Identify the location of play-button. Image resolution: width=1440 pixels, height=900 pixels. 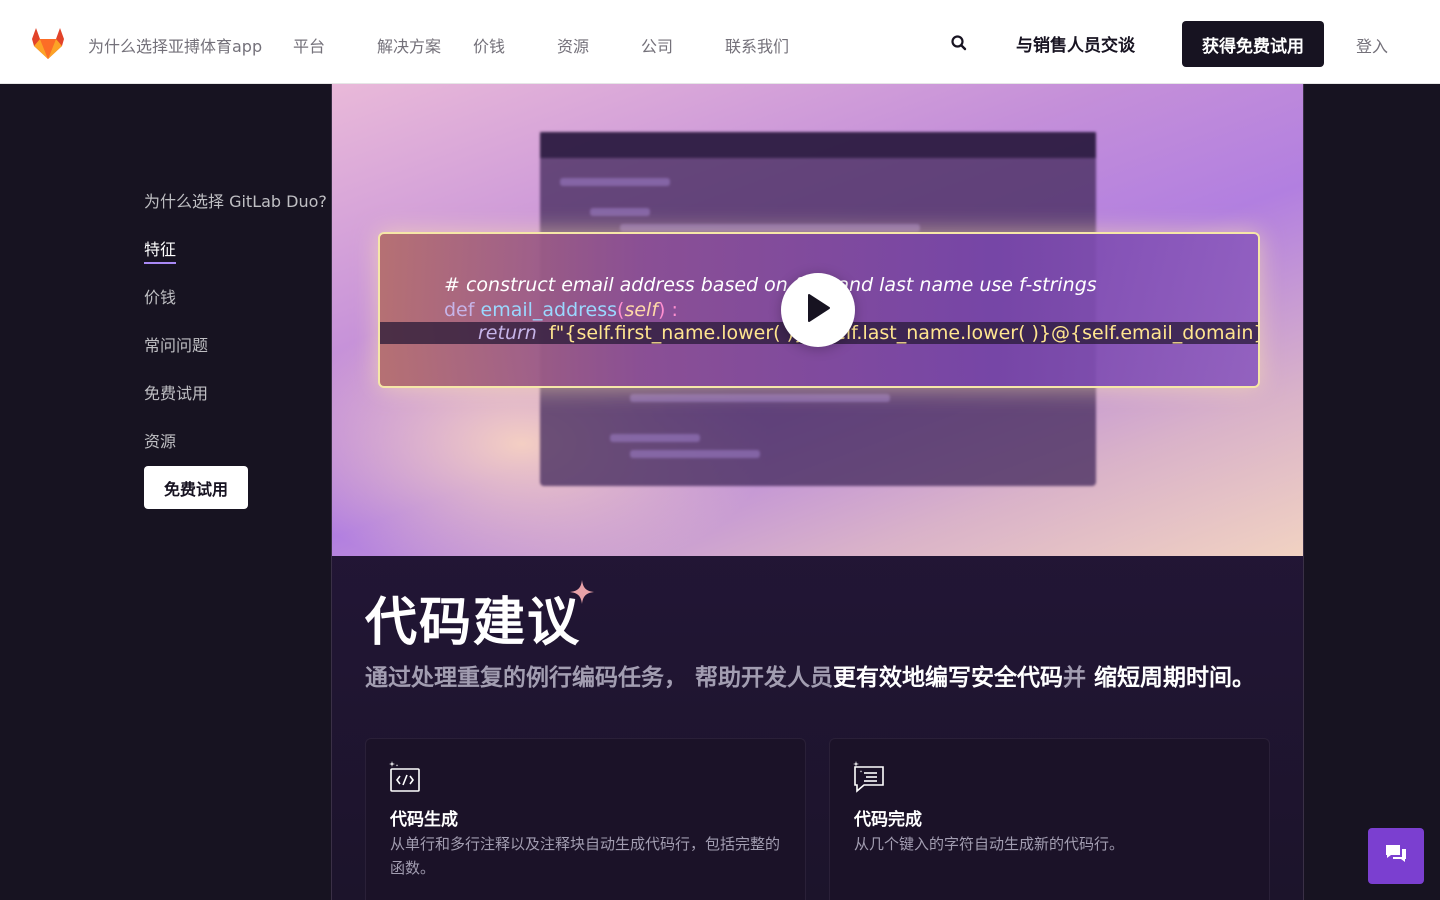
(818, 310).